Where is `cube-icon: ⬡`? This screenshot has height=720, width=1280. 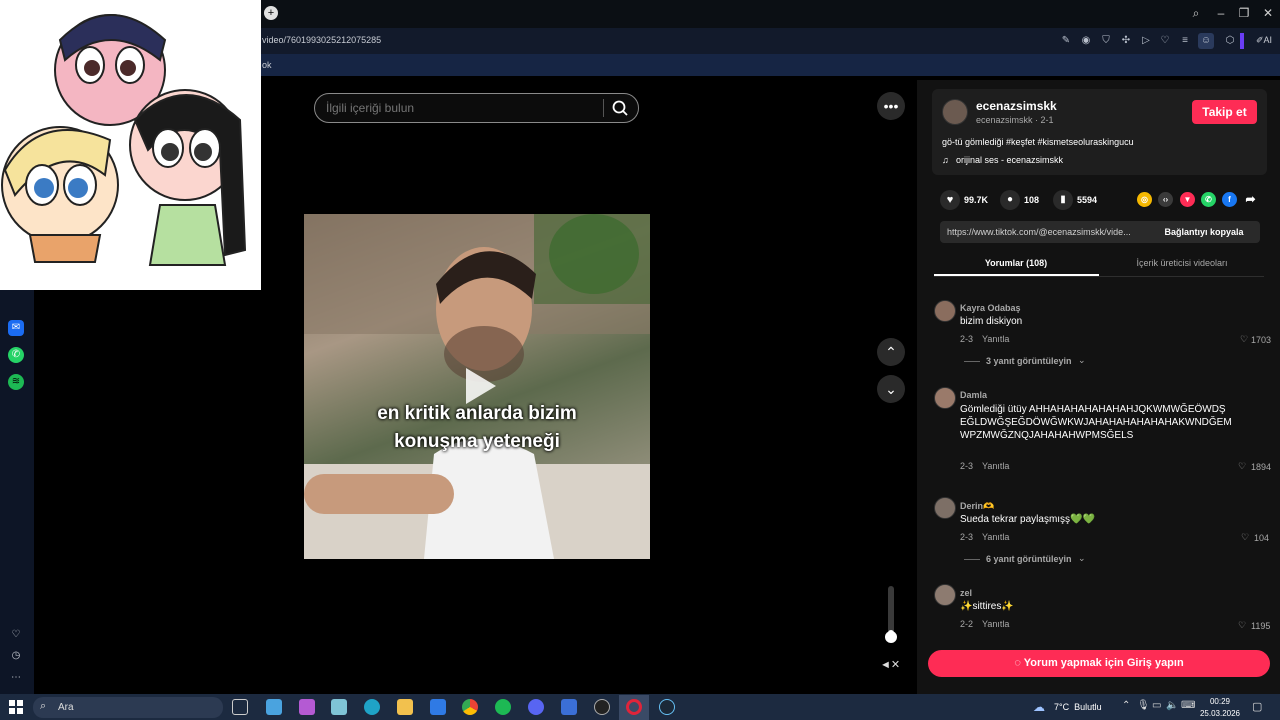
cube-icon: ⬡ is located at coordinates (1230, 41).